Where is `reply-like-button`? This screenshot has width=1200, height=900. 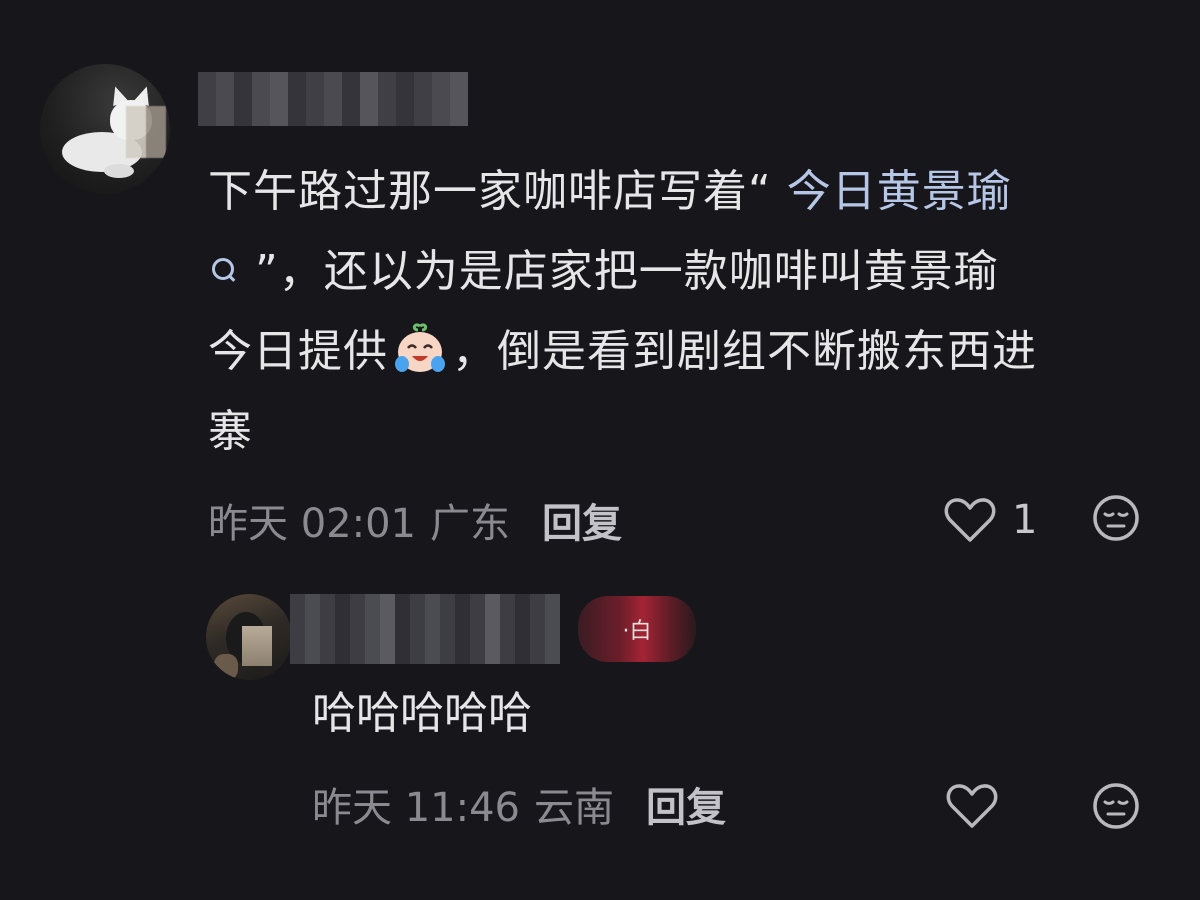
reply-like-button is located at coordinates (972, 806).